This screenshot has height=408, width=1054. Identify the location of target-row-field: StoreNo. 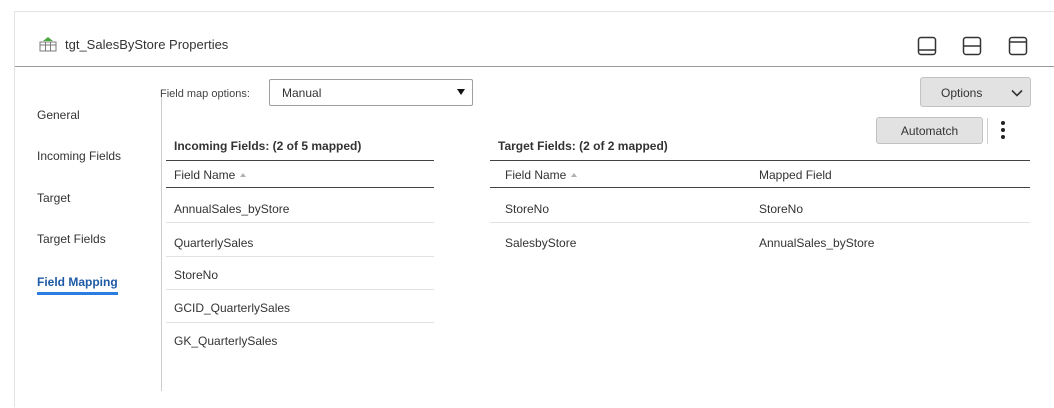
(527, 209).